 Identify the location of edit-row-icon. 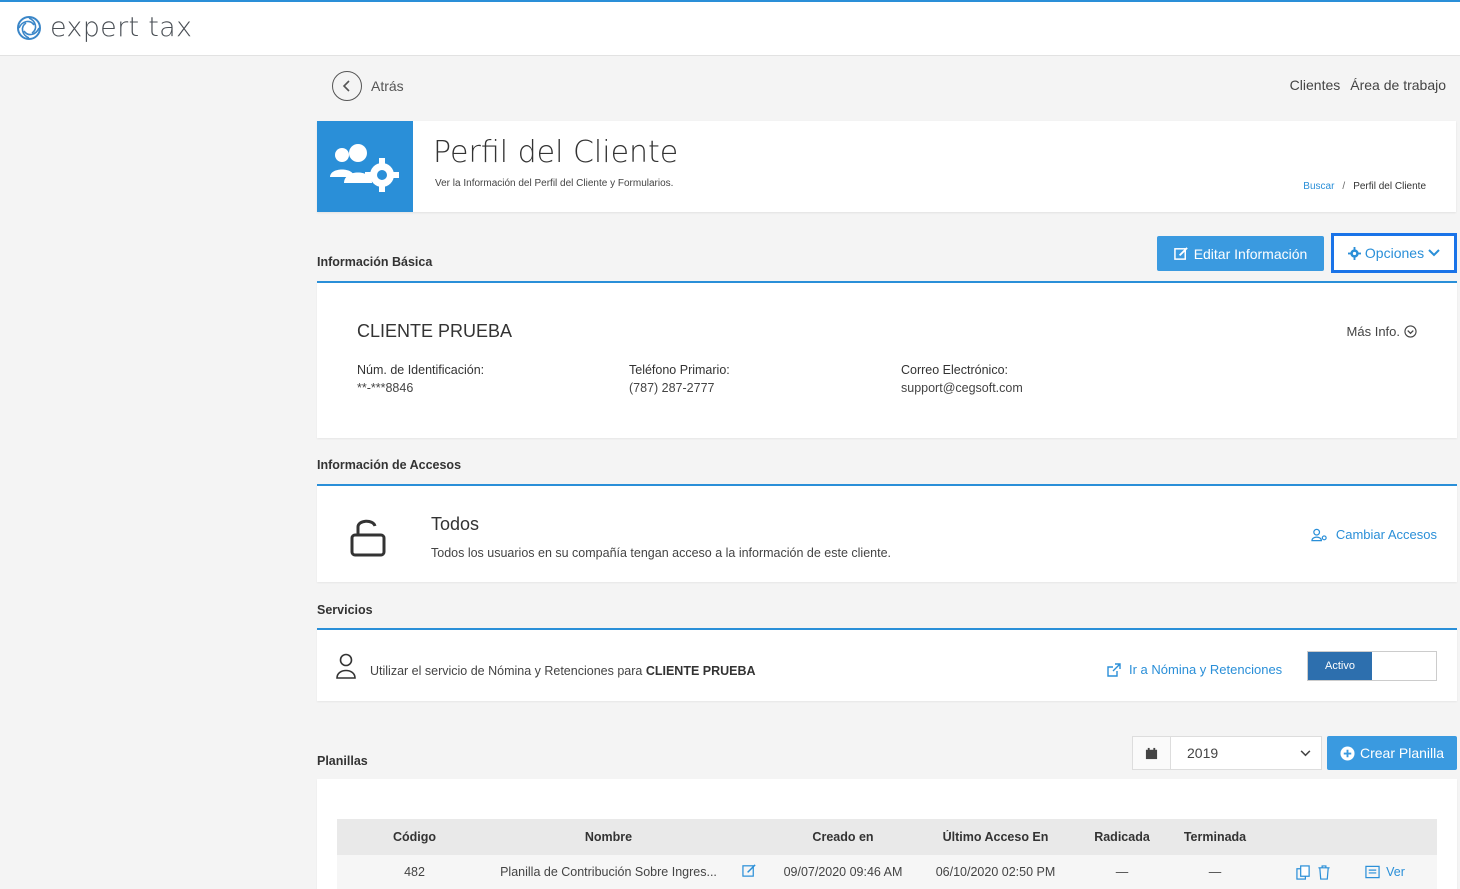
(749, 872).